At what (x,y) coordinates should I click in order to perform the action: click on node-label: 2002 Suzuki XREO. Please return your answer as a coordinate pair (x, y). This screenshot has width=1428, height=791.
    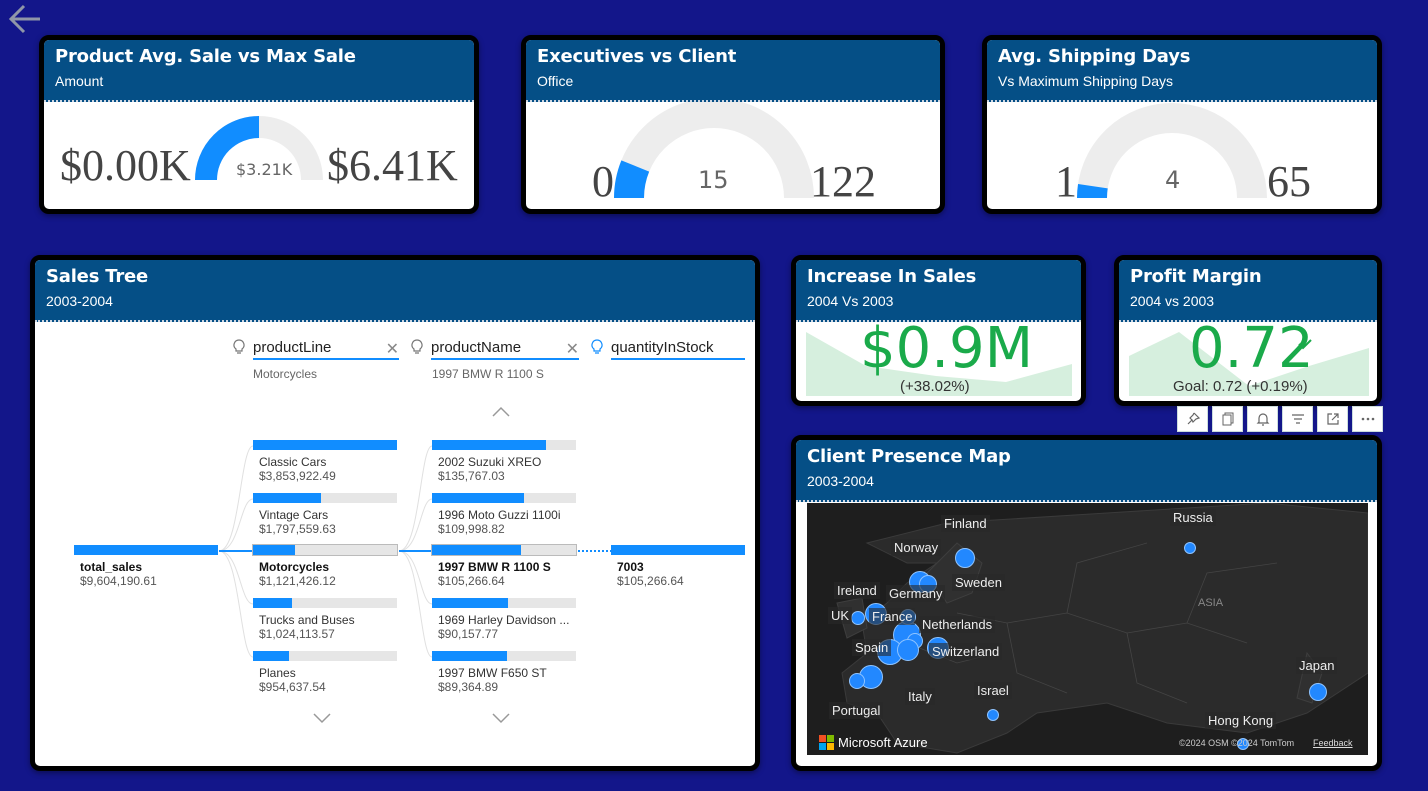
    Looking at the image, I should click on (490, 462).